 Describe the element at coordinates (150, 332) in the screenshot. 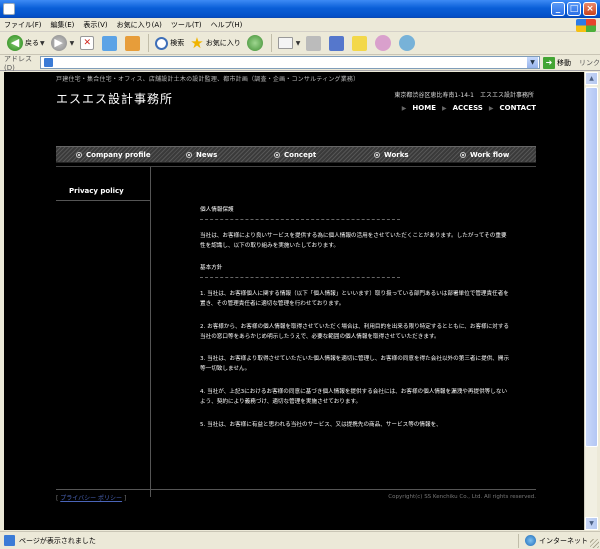

I see `column-divider` at that location.